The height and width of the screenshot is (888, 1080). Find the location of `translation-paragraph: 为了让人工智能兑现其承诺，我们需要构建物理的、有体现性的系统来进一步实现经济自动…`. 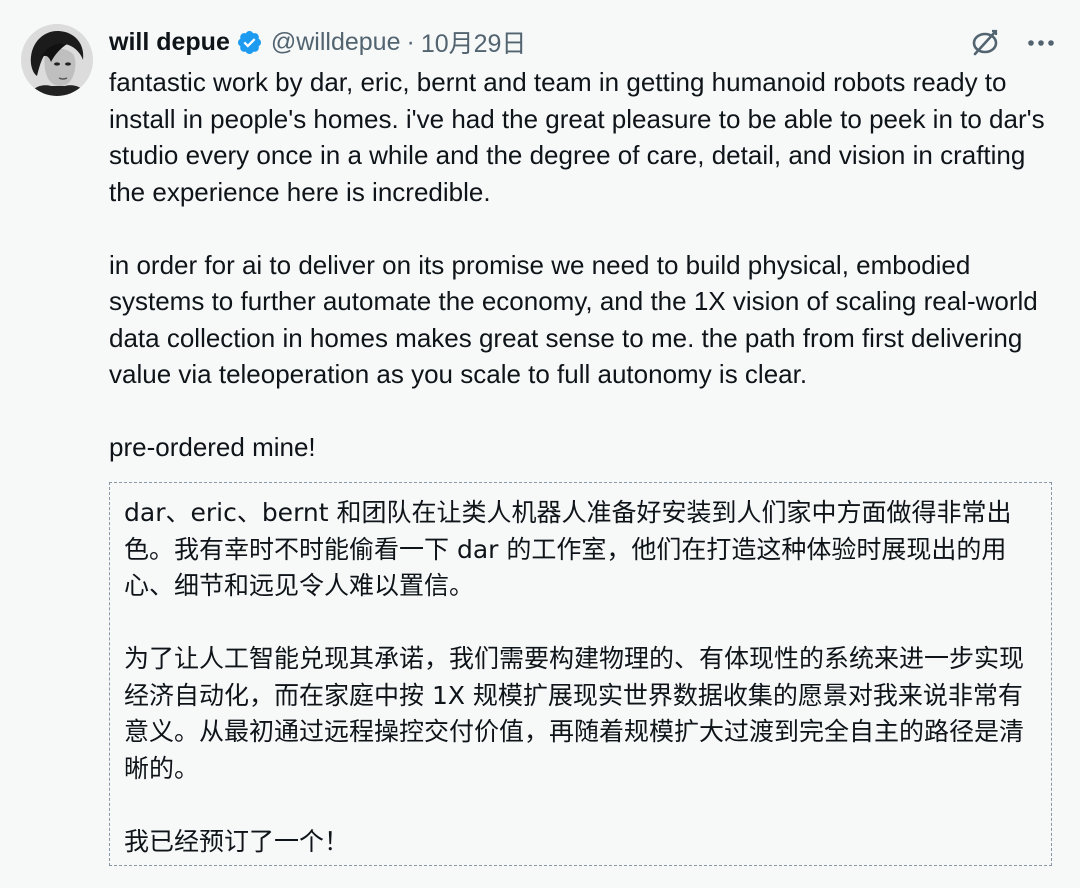

translation-paragraph: 为了让人工智能兑现其承诺，我们需要构建物理的、有体现性的系统来进一步实现经济自动… is located at coordinates (574, 713).